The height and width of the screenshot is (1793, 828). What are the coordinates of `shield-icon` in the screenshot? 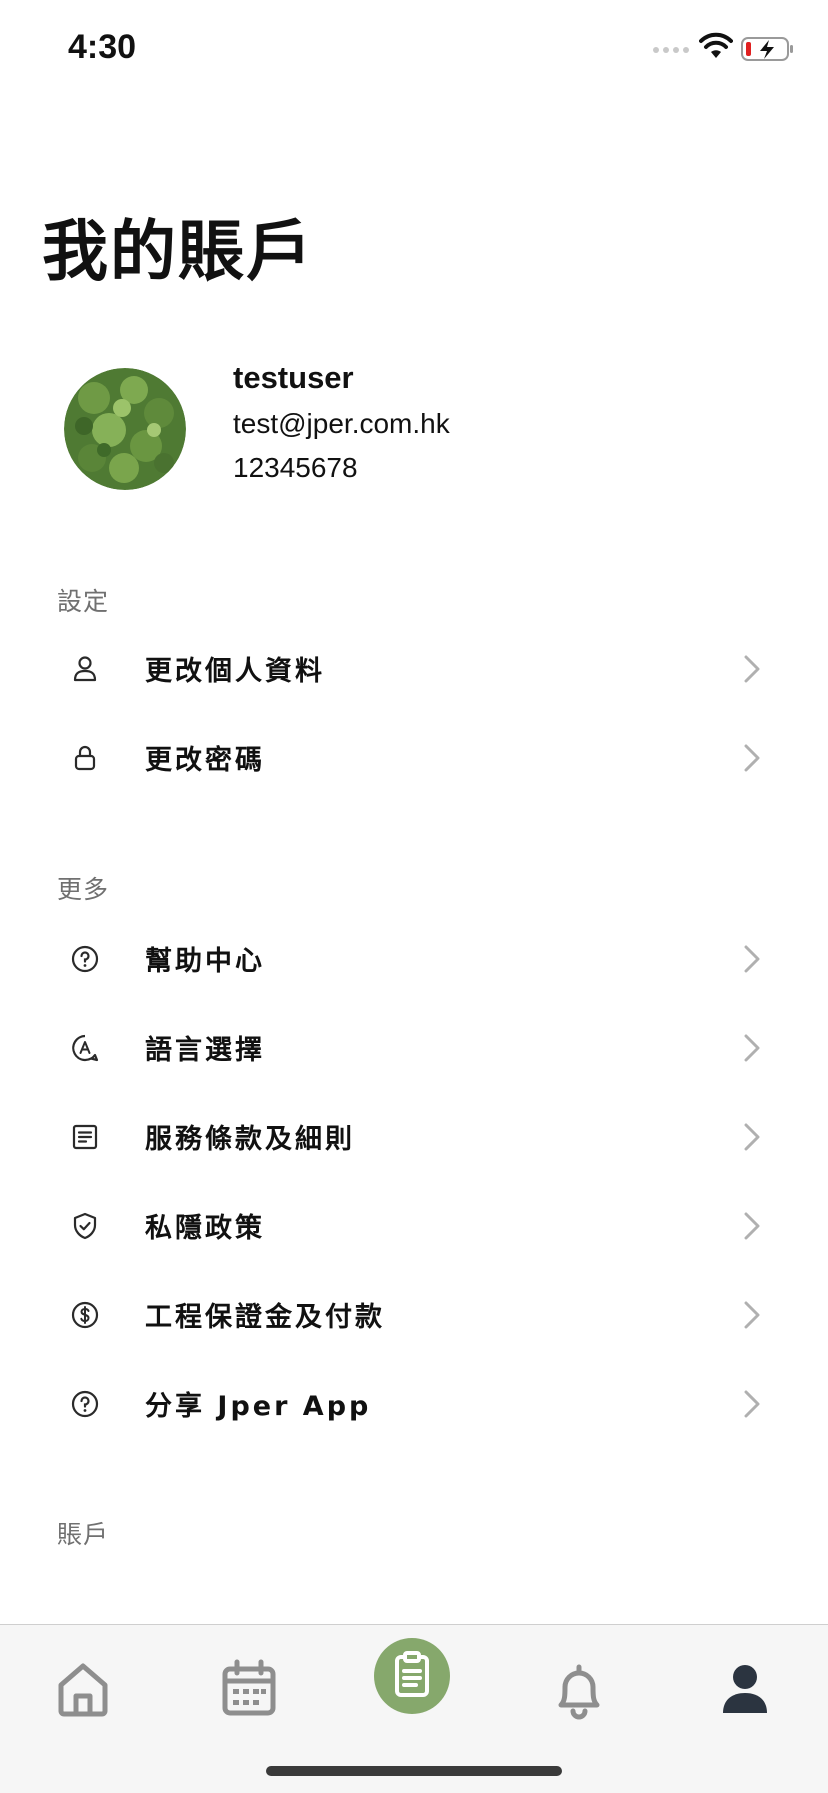 It's located at (85, 1226).